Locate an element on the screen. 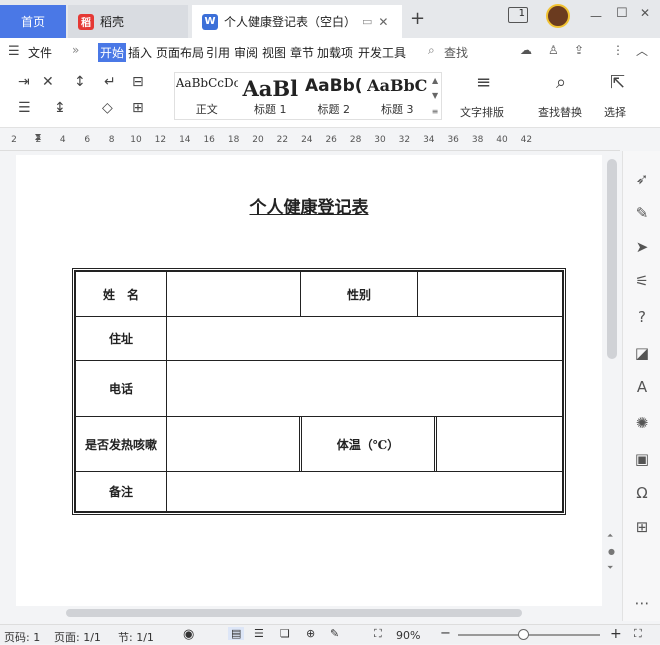 This screenshot has width=660, height=645. menu-item-layout: 页面布局 is located at coordinates (180, 52).